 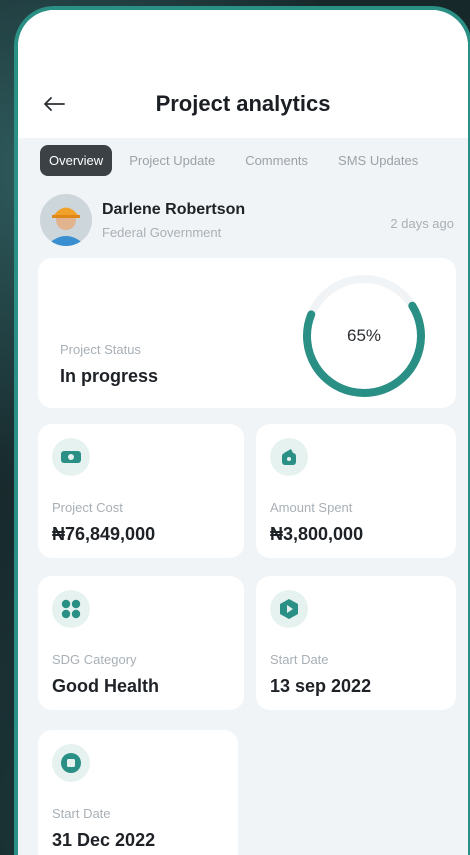 What do you see at coordinates (71, 609) in the screenshot?
I see `grid-icon` at bounding box center [71, 609].